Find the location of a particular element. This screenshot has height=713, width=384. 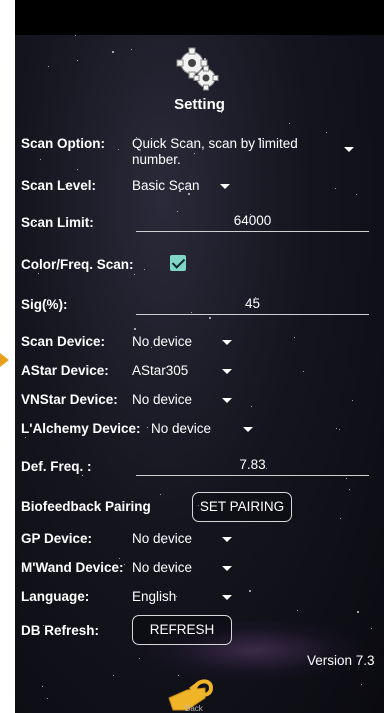

scan-device-dropdown-icon is located at coordinates (227, 342).